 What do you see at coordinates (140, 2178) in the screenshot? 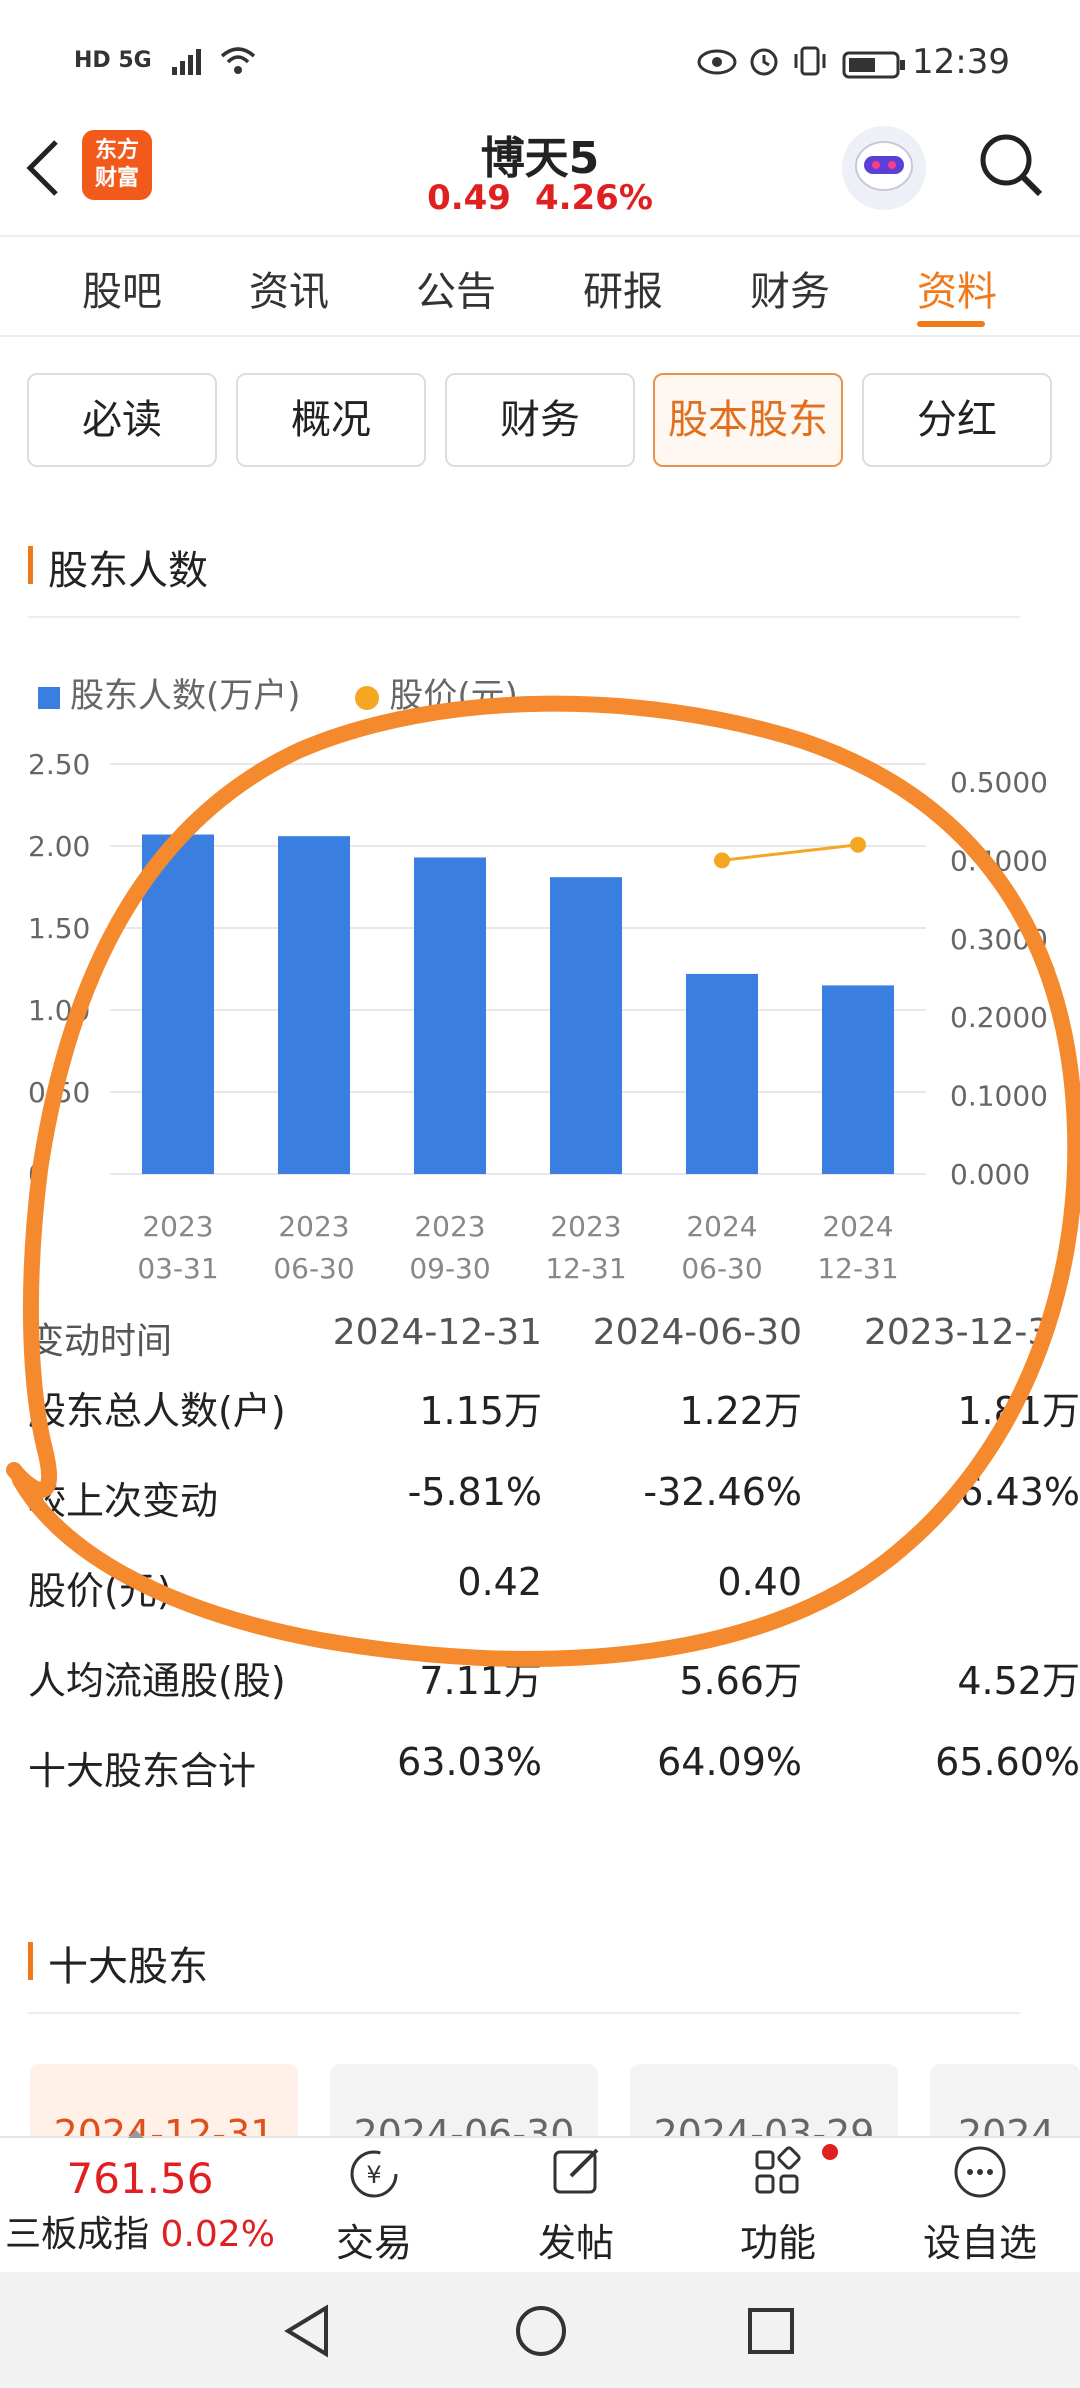
I see `index-value: 761.56` at bounding box center [140, 2178].